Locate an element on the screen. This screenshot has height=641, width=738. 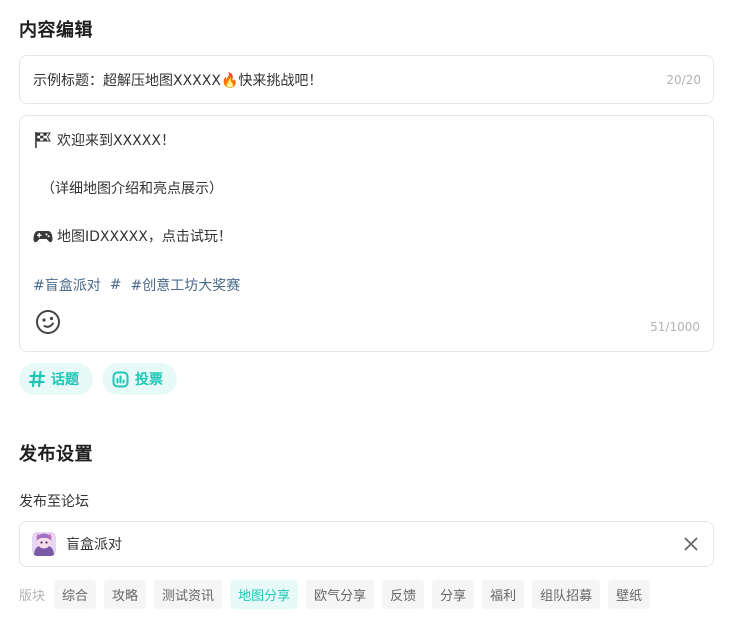
detail-text: （详细地图介绍和亮点展示） is located at coordinates (132, 189).